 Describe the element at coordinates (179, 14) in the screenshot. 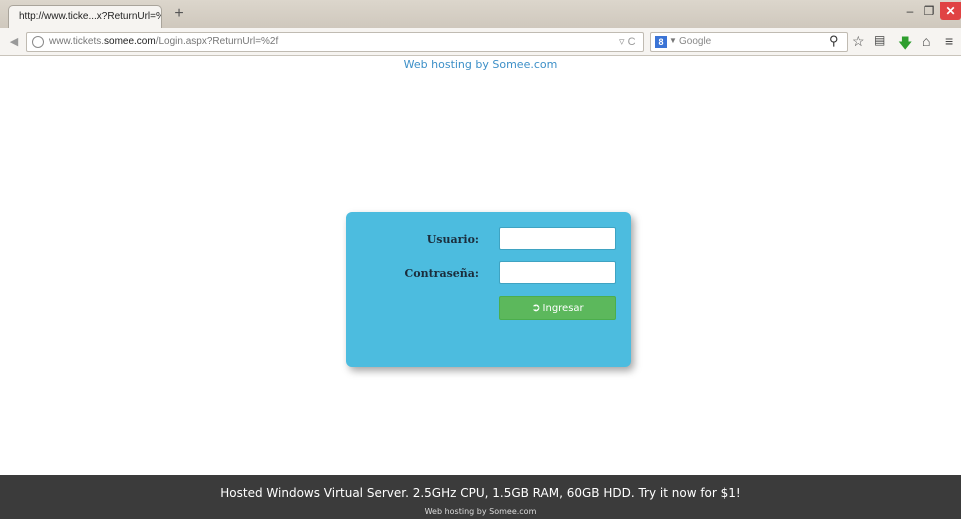

I see `new-tab-button: +` at that location.